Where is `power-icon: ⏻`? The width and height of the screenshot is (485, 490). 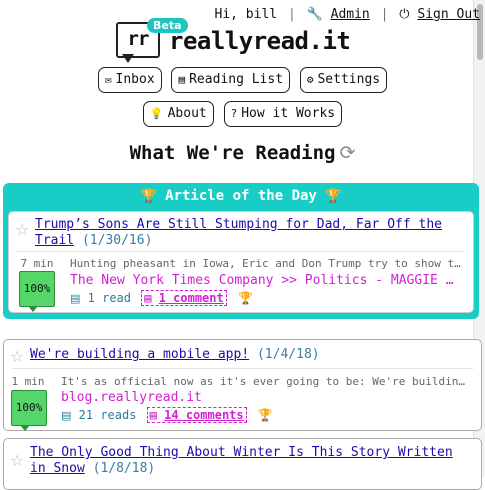
power-icon: ⏻ is located at coordinates (404, 14).